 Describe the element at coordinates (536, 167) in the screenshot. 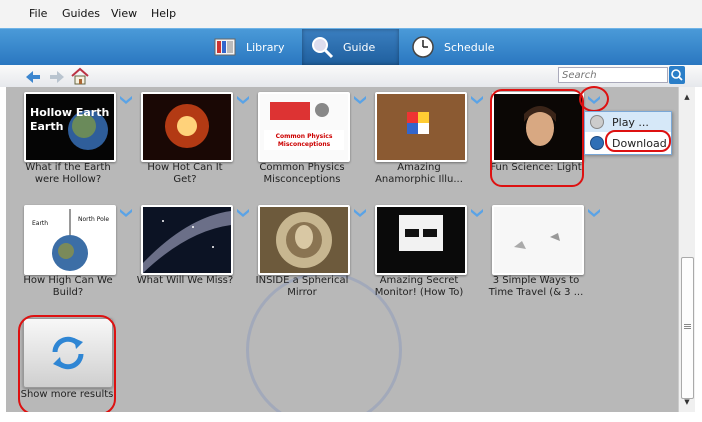

I see `video-caption: Fun Science: Light` at that location.